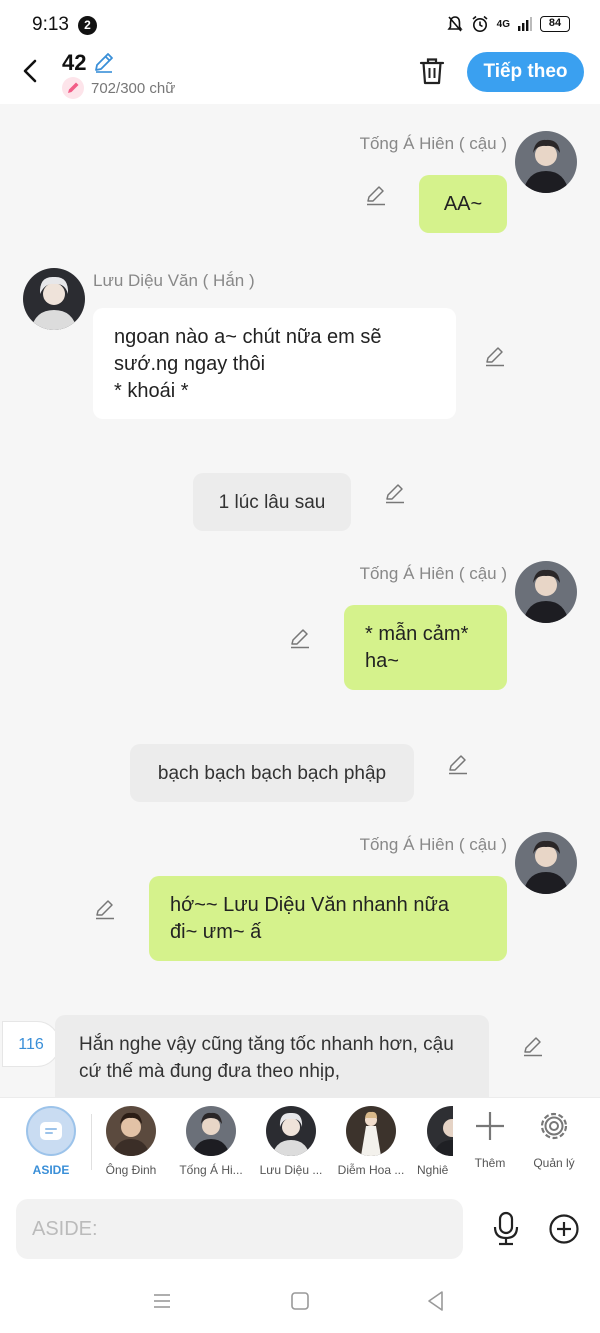 The height and width of the screenshot is (1333, 600). Describe the element at coordinates (31, 71) in the screenshot. I see `back-arrow-icon` at that location.